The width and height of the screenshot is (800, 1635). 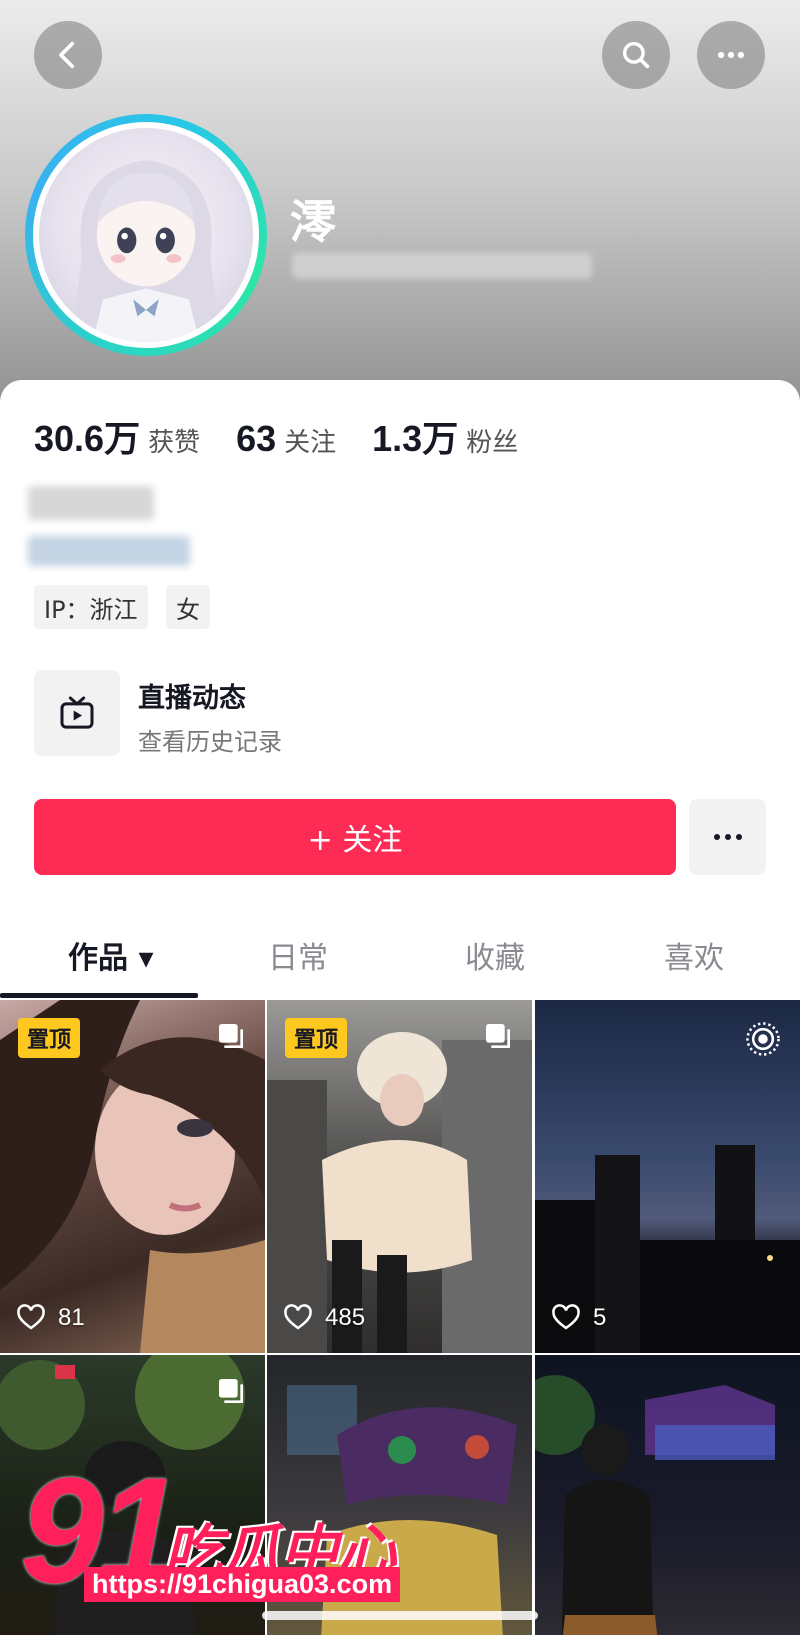 I want to click on redacted-bio-link, so click(x=109, y=551).